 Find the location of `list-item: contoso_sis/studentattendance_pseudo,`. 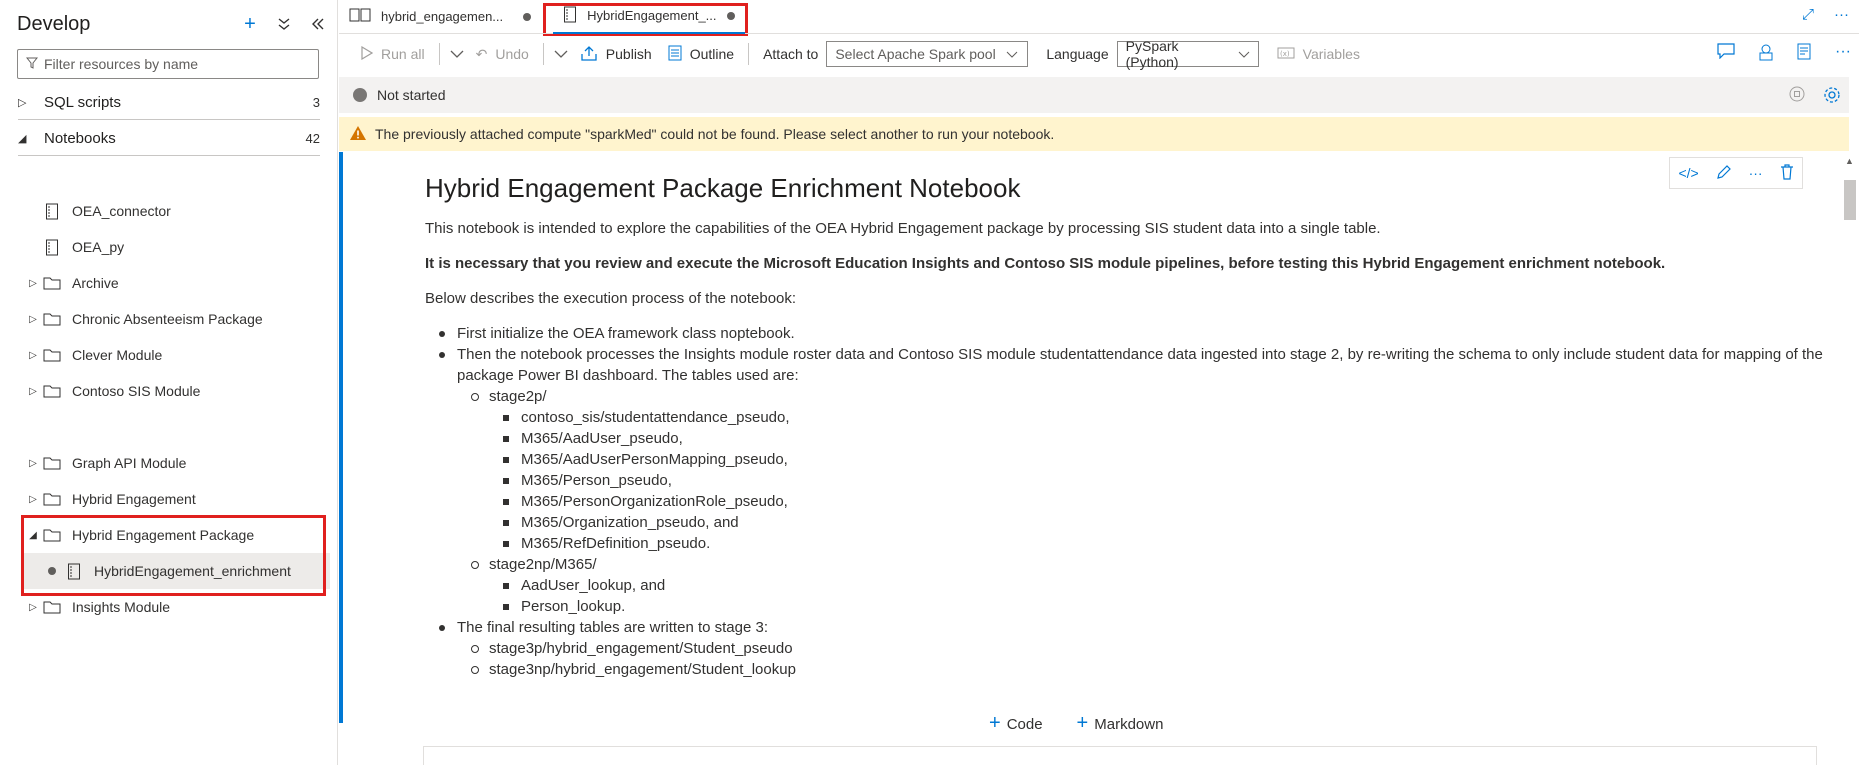

list-item: contoso_sis/studentattendance_pseudo, is located at coordinates (1157, 417).